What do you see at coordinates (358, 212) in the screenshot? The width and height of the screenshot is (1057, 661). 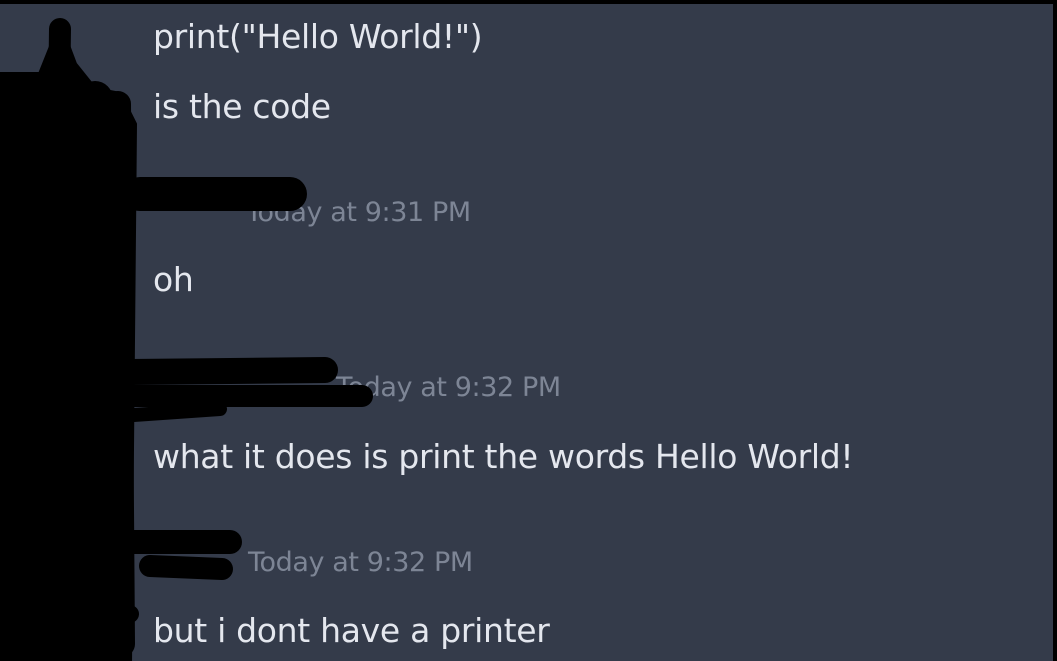 I see `message-timestamp: Today at 9:31 PM` at bounding box center [358, 212].